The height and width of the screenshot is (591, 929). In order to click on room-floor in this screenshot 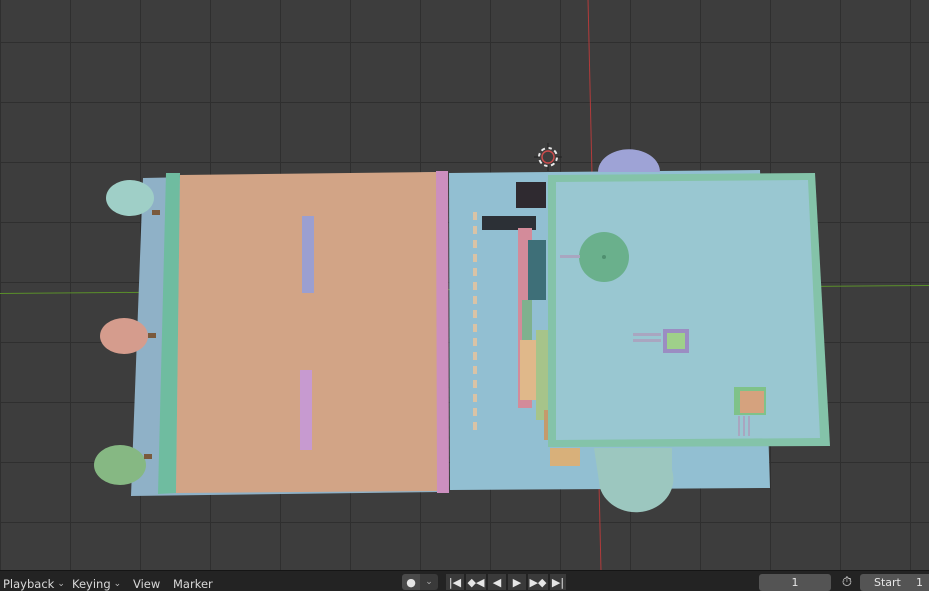, I will do `click(688, 310)`.